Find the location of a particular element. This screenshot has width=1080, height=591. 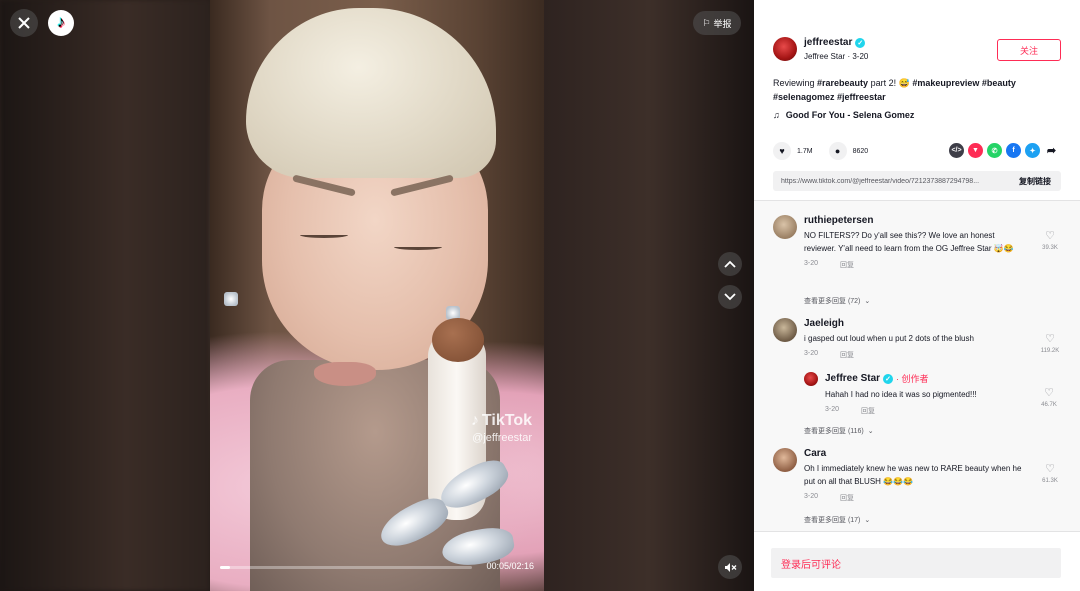

prev-video-button is located at coordinates (730, 264).